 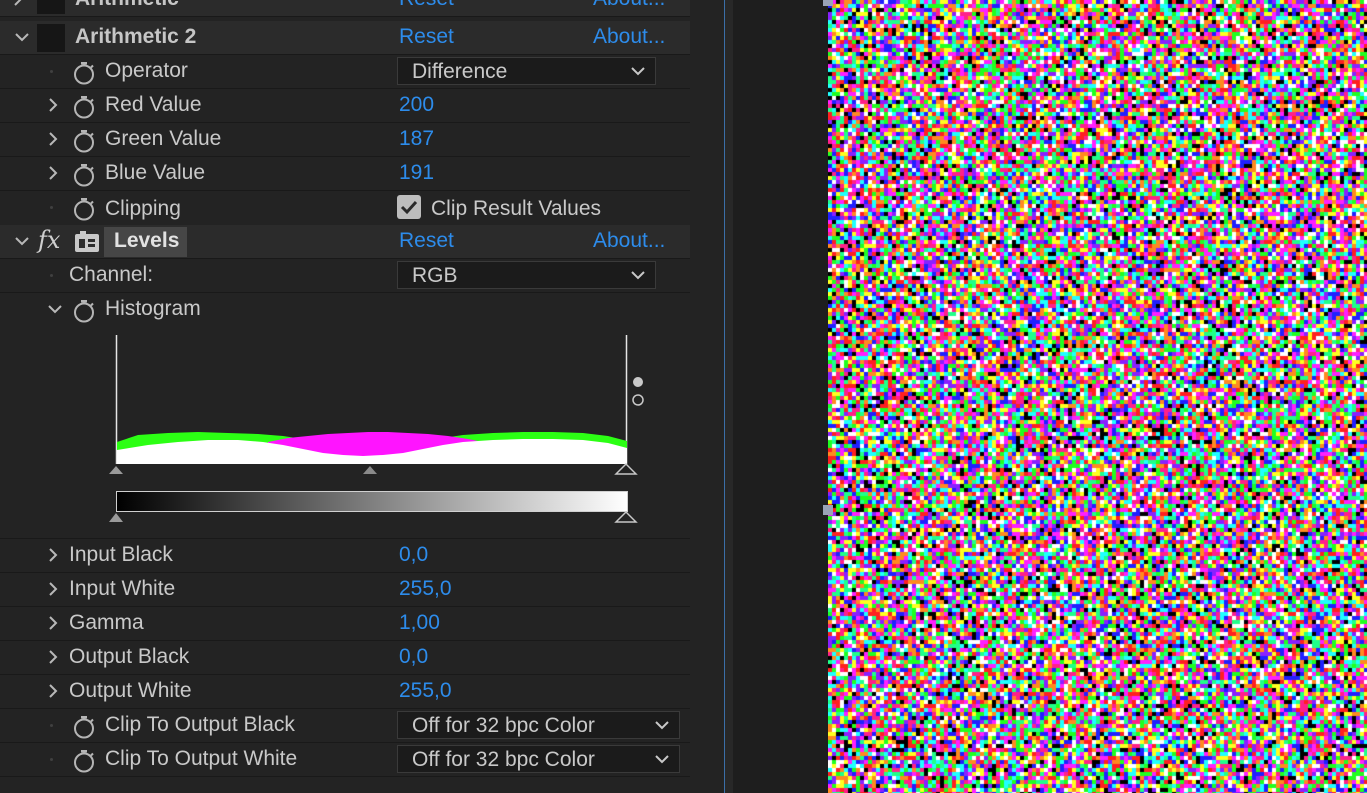 I want to click on input-white-value: 255,0, so click(x=425, y=589).